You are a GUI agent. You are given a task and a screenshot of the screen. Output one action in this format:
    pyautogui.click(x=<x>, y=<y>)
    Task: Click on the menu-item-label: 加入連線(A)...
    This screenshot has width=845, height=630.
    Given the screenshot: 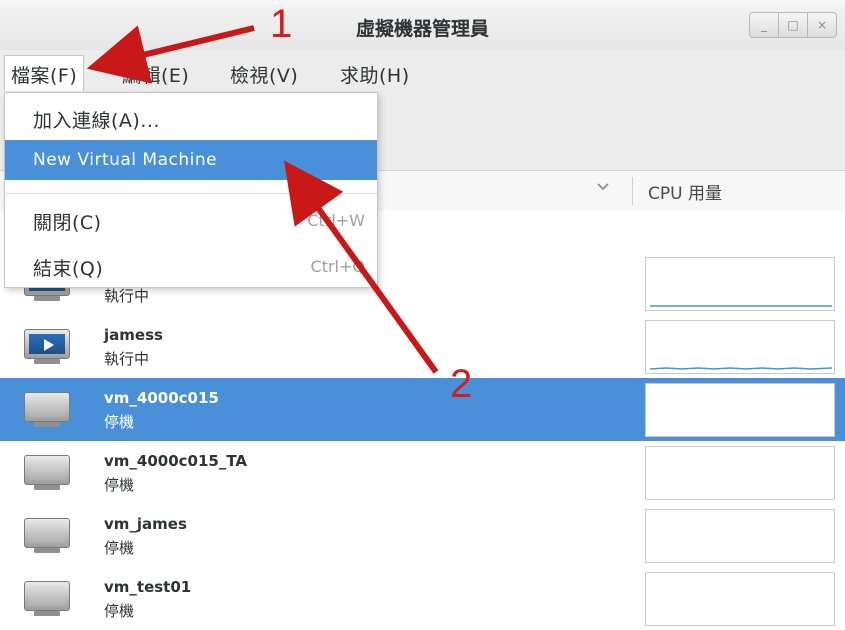 What is the action you would take?
    pyautogui.click(x=96, y=121)
    